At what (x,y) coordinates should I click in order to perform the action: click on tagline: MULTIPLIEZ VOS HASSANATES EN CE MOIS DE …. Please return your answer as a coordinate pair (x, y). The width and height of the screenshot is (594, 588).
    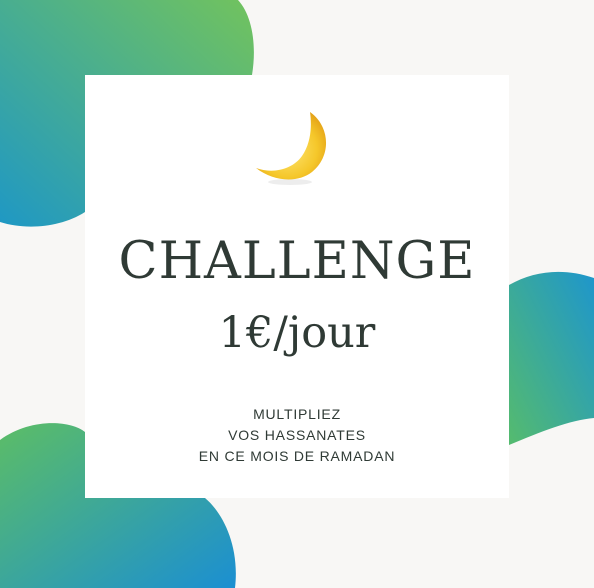
    Looking at the image, I should click on (297, 435).